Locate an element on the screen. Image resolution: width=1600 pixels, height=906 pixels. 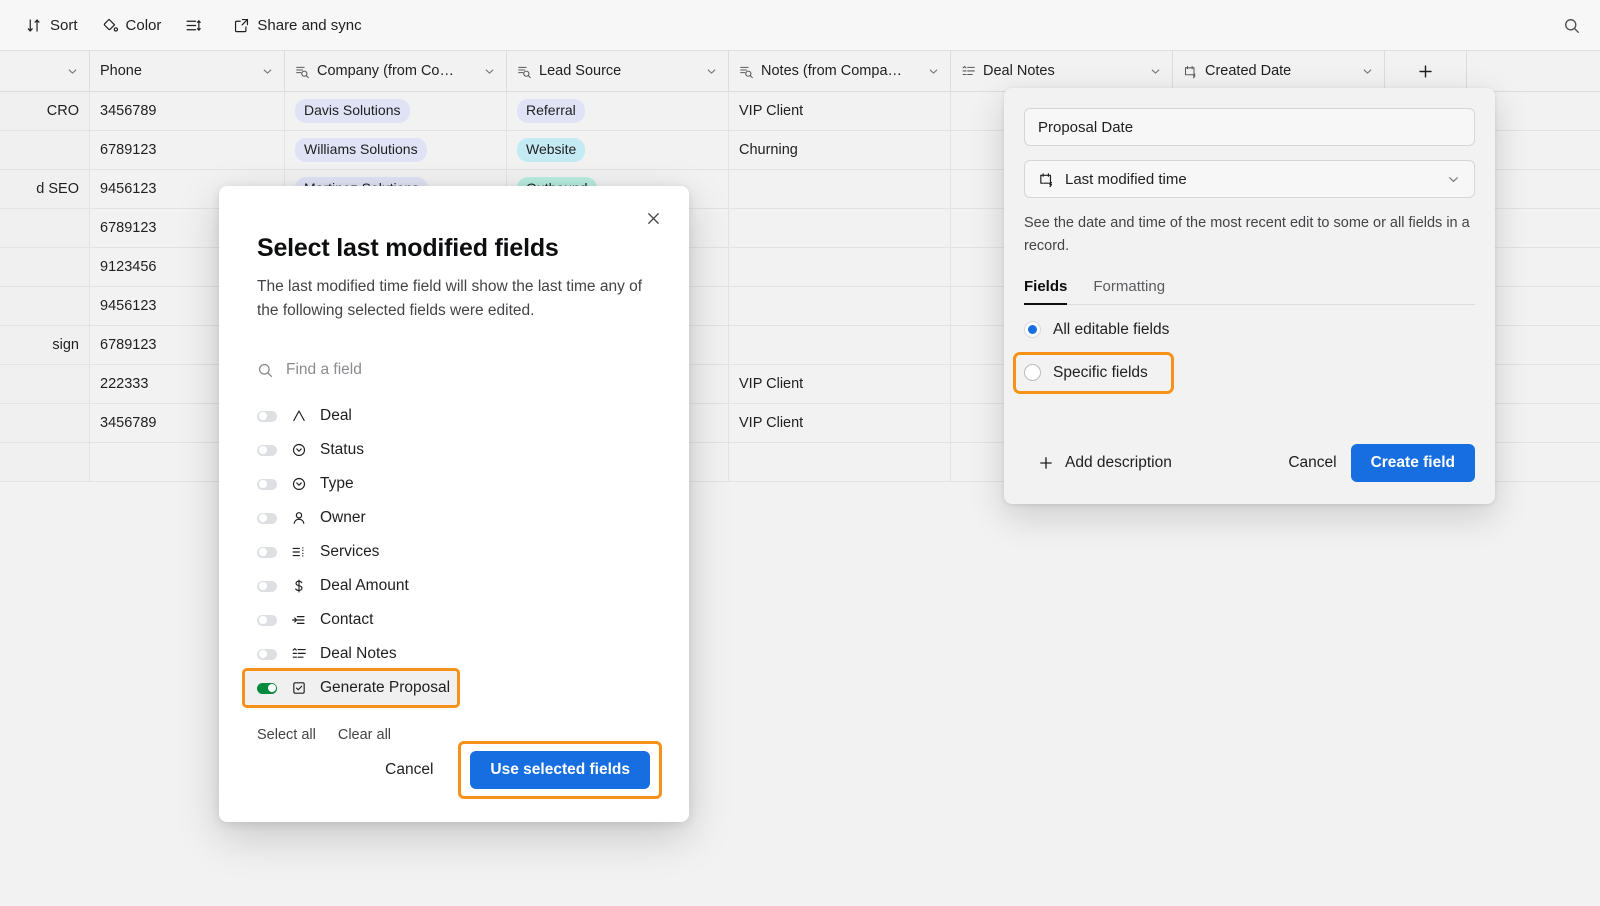
table-cell-lead_source: Website is located at coordinates (618, 150).